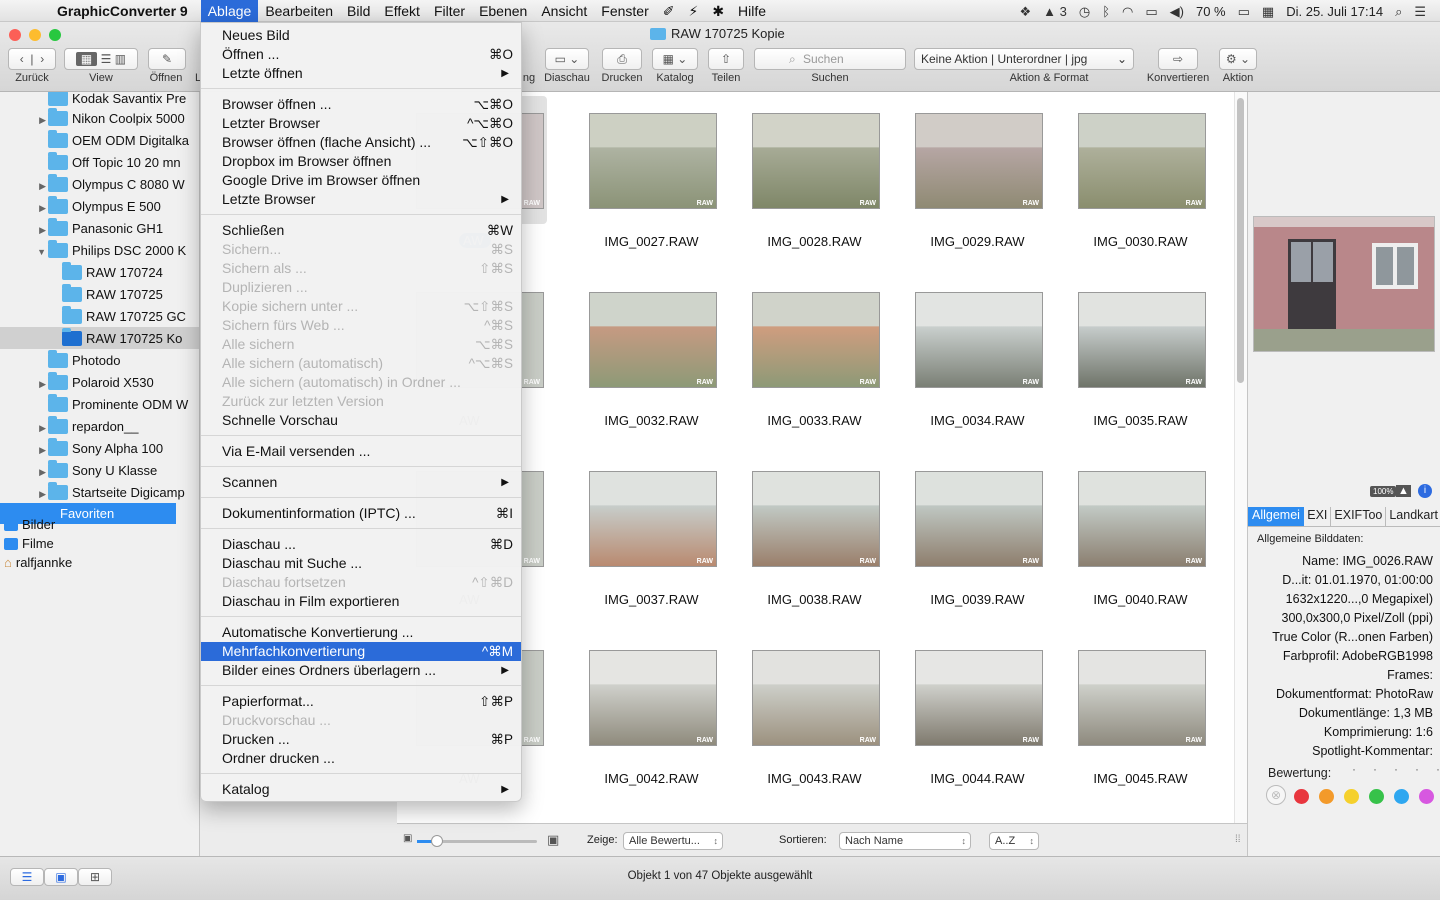 The image size is (1440, 900). What do you see at coordinates (402, 11) in the screenshot?
I see `menu-effekt: Effekt` at bounding box center [402, 11].